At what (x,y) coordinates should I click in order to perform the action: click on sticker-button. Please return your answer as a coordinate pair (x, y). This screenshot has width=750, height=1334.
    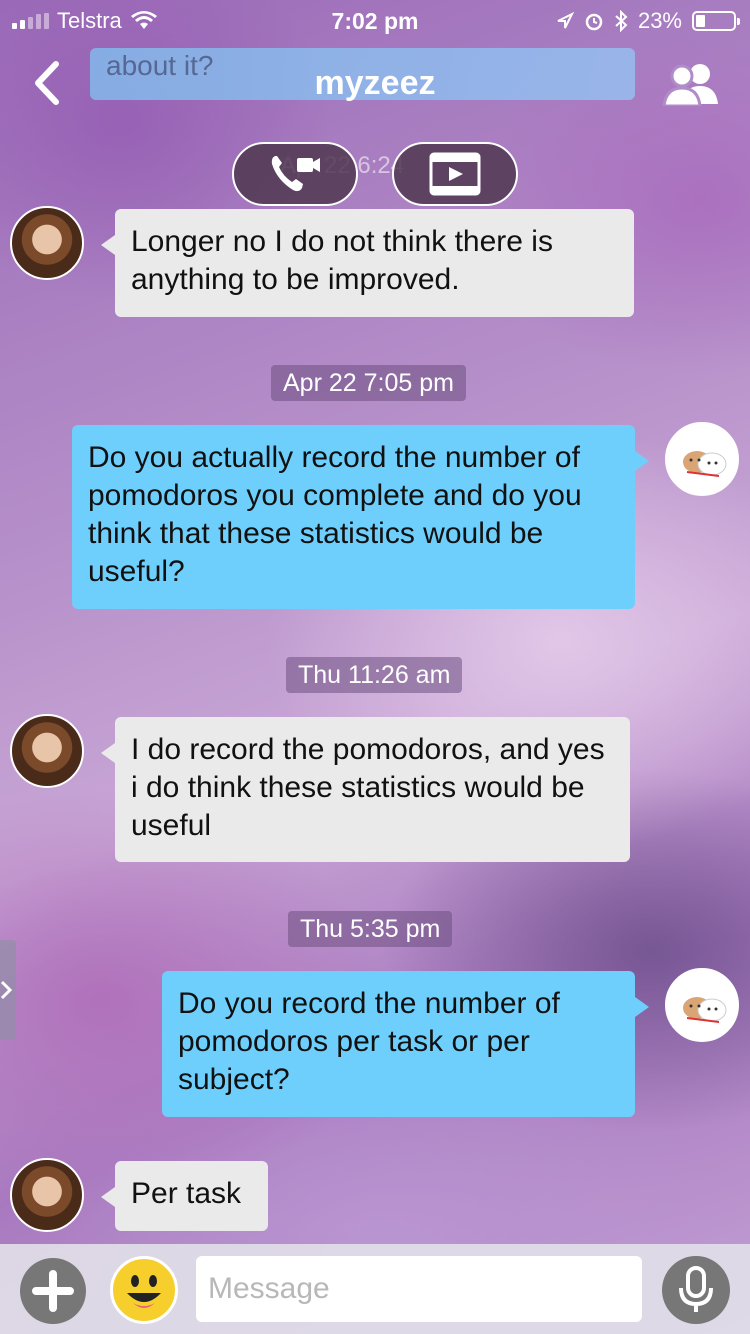
    Looking at the image, I should click on (144, 1290).